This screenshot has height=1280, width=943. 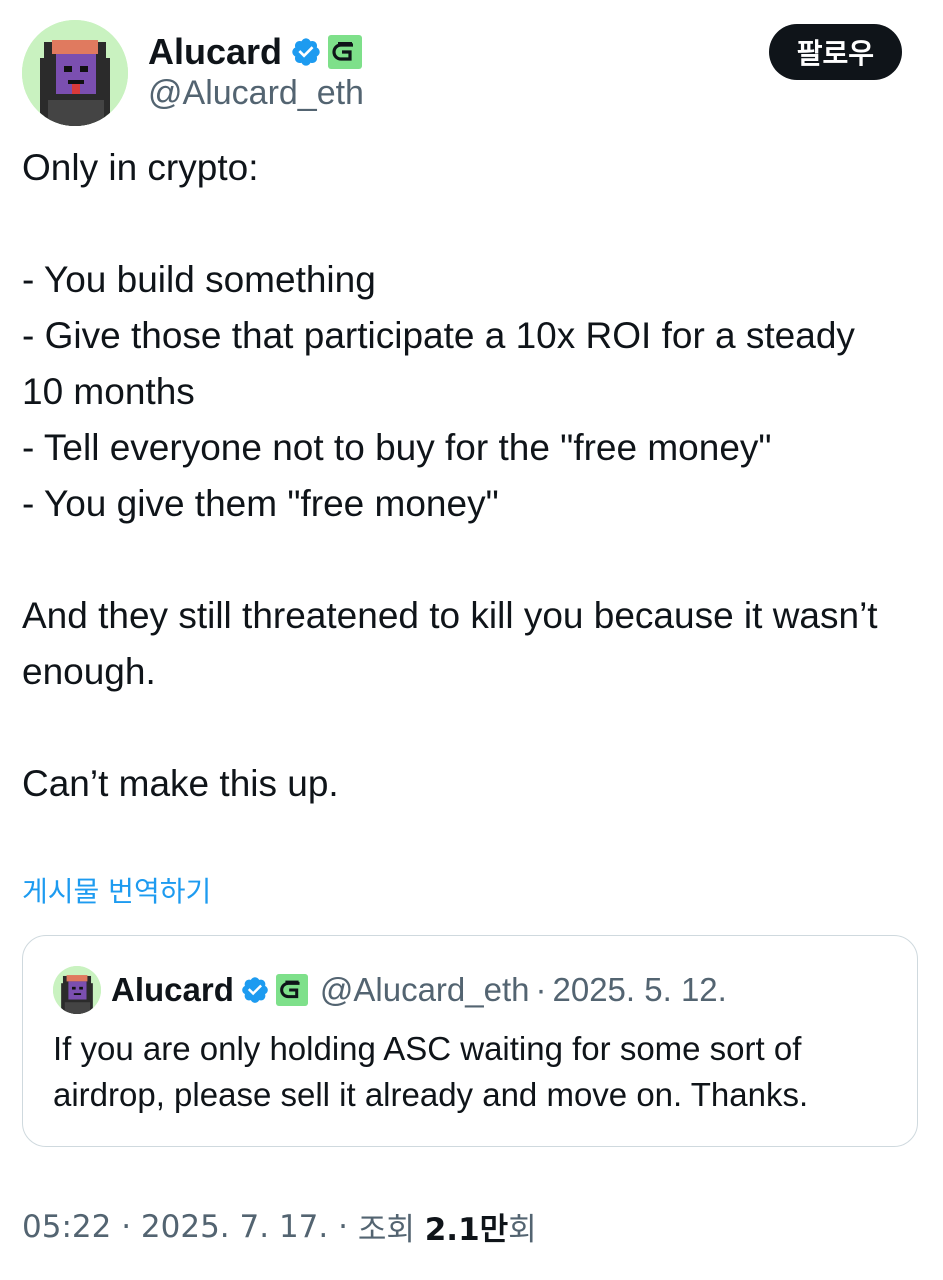 I want to click on follow-button: 팔로우, so click(x=835, y=52).